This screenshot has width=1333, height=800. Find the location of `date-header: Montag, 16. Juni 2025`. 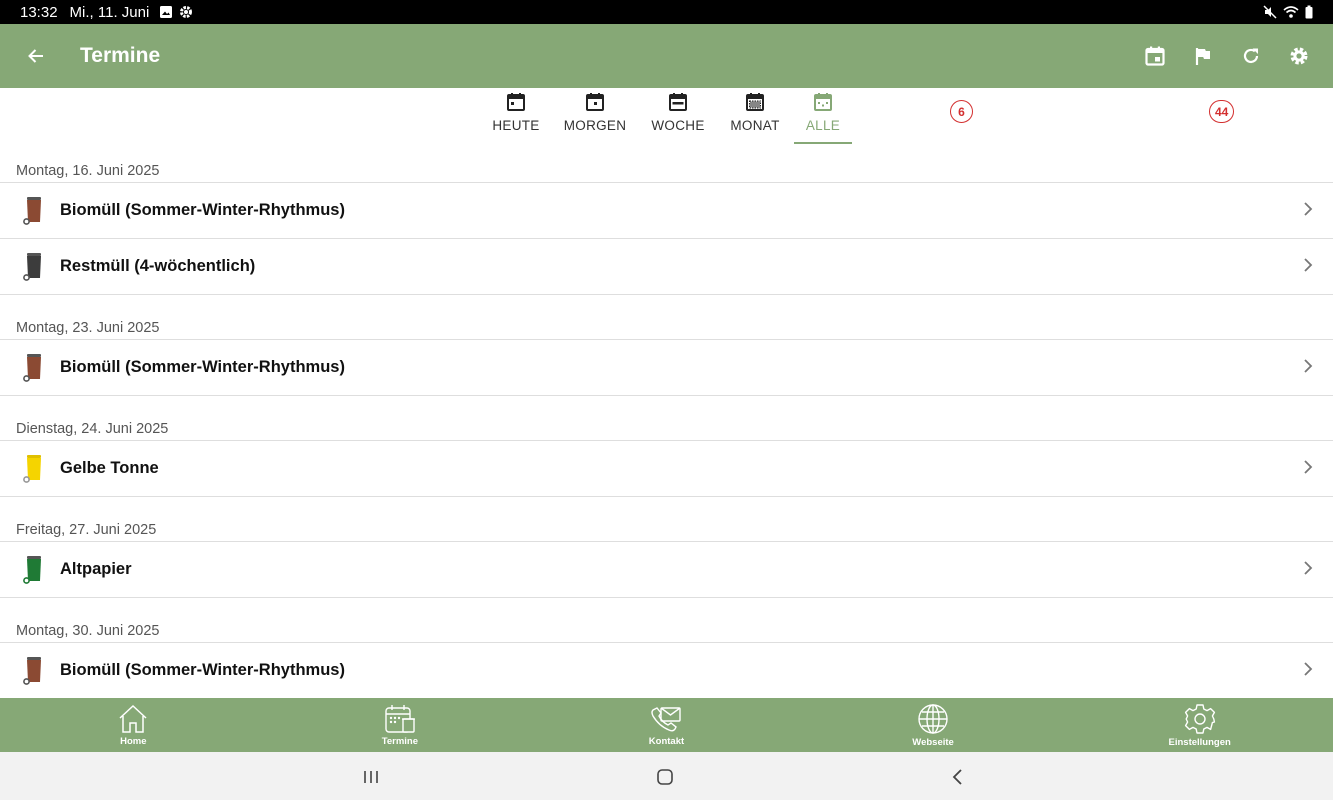

date-header: Montag, 16. Juni 2025 is located at coordinates (666, 164).